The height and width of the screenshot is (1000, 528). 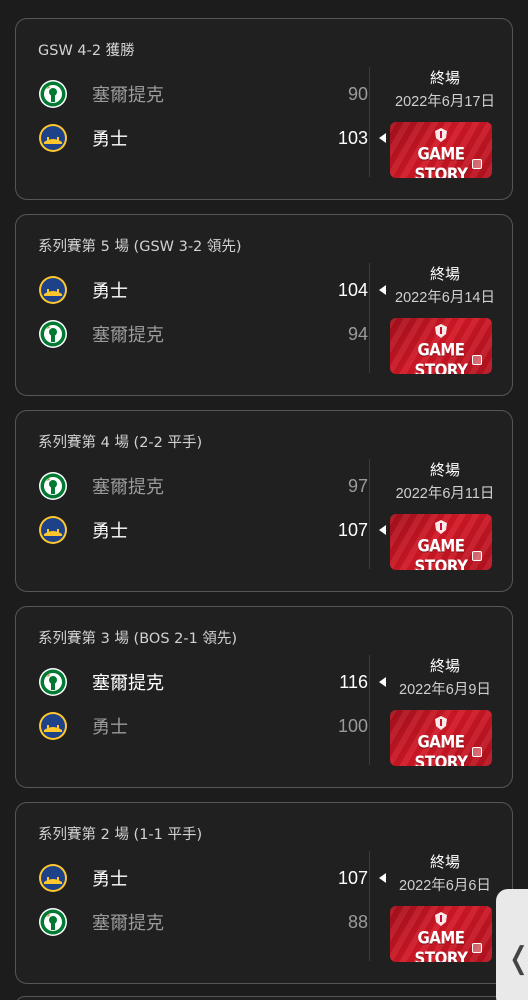 I want to click on team-score: 88, so click(x=357, y=921).